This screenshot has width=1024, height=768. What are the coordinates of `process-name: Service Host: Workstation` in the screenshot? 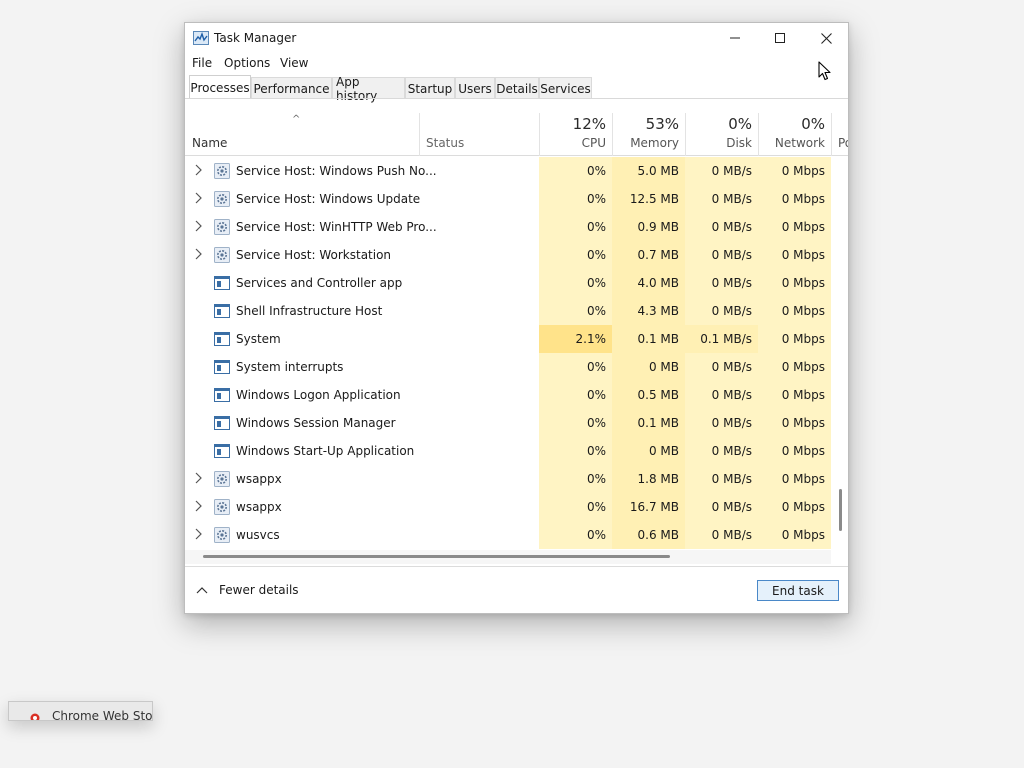 It's located at (314, 255).